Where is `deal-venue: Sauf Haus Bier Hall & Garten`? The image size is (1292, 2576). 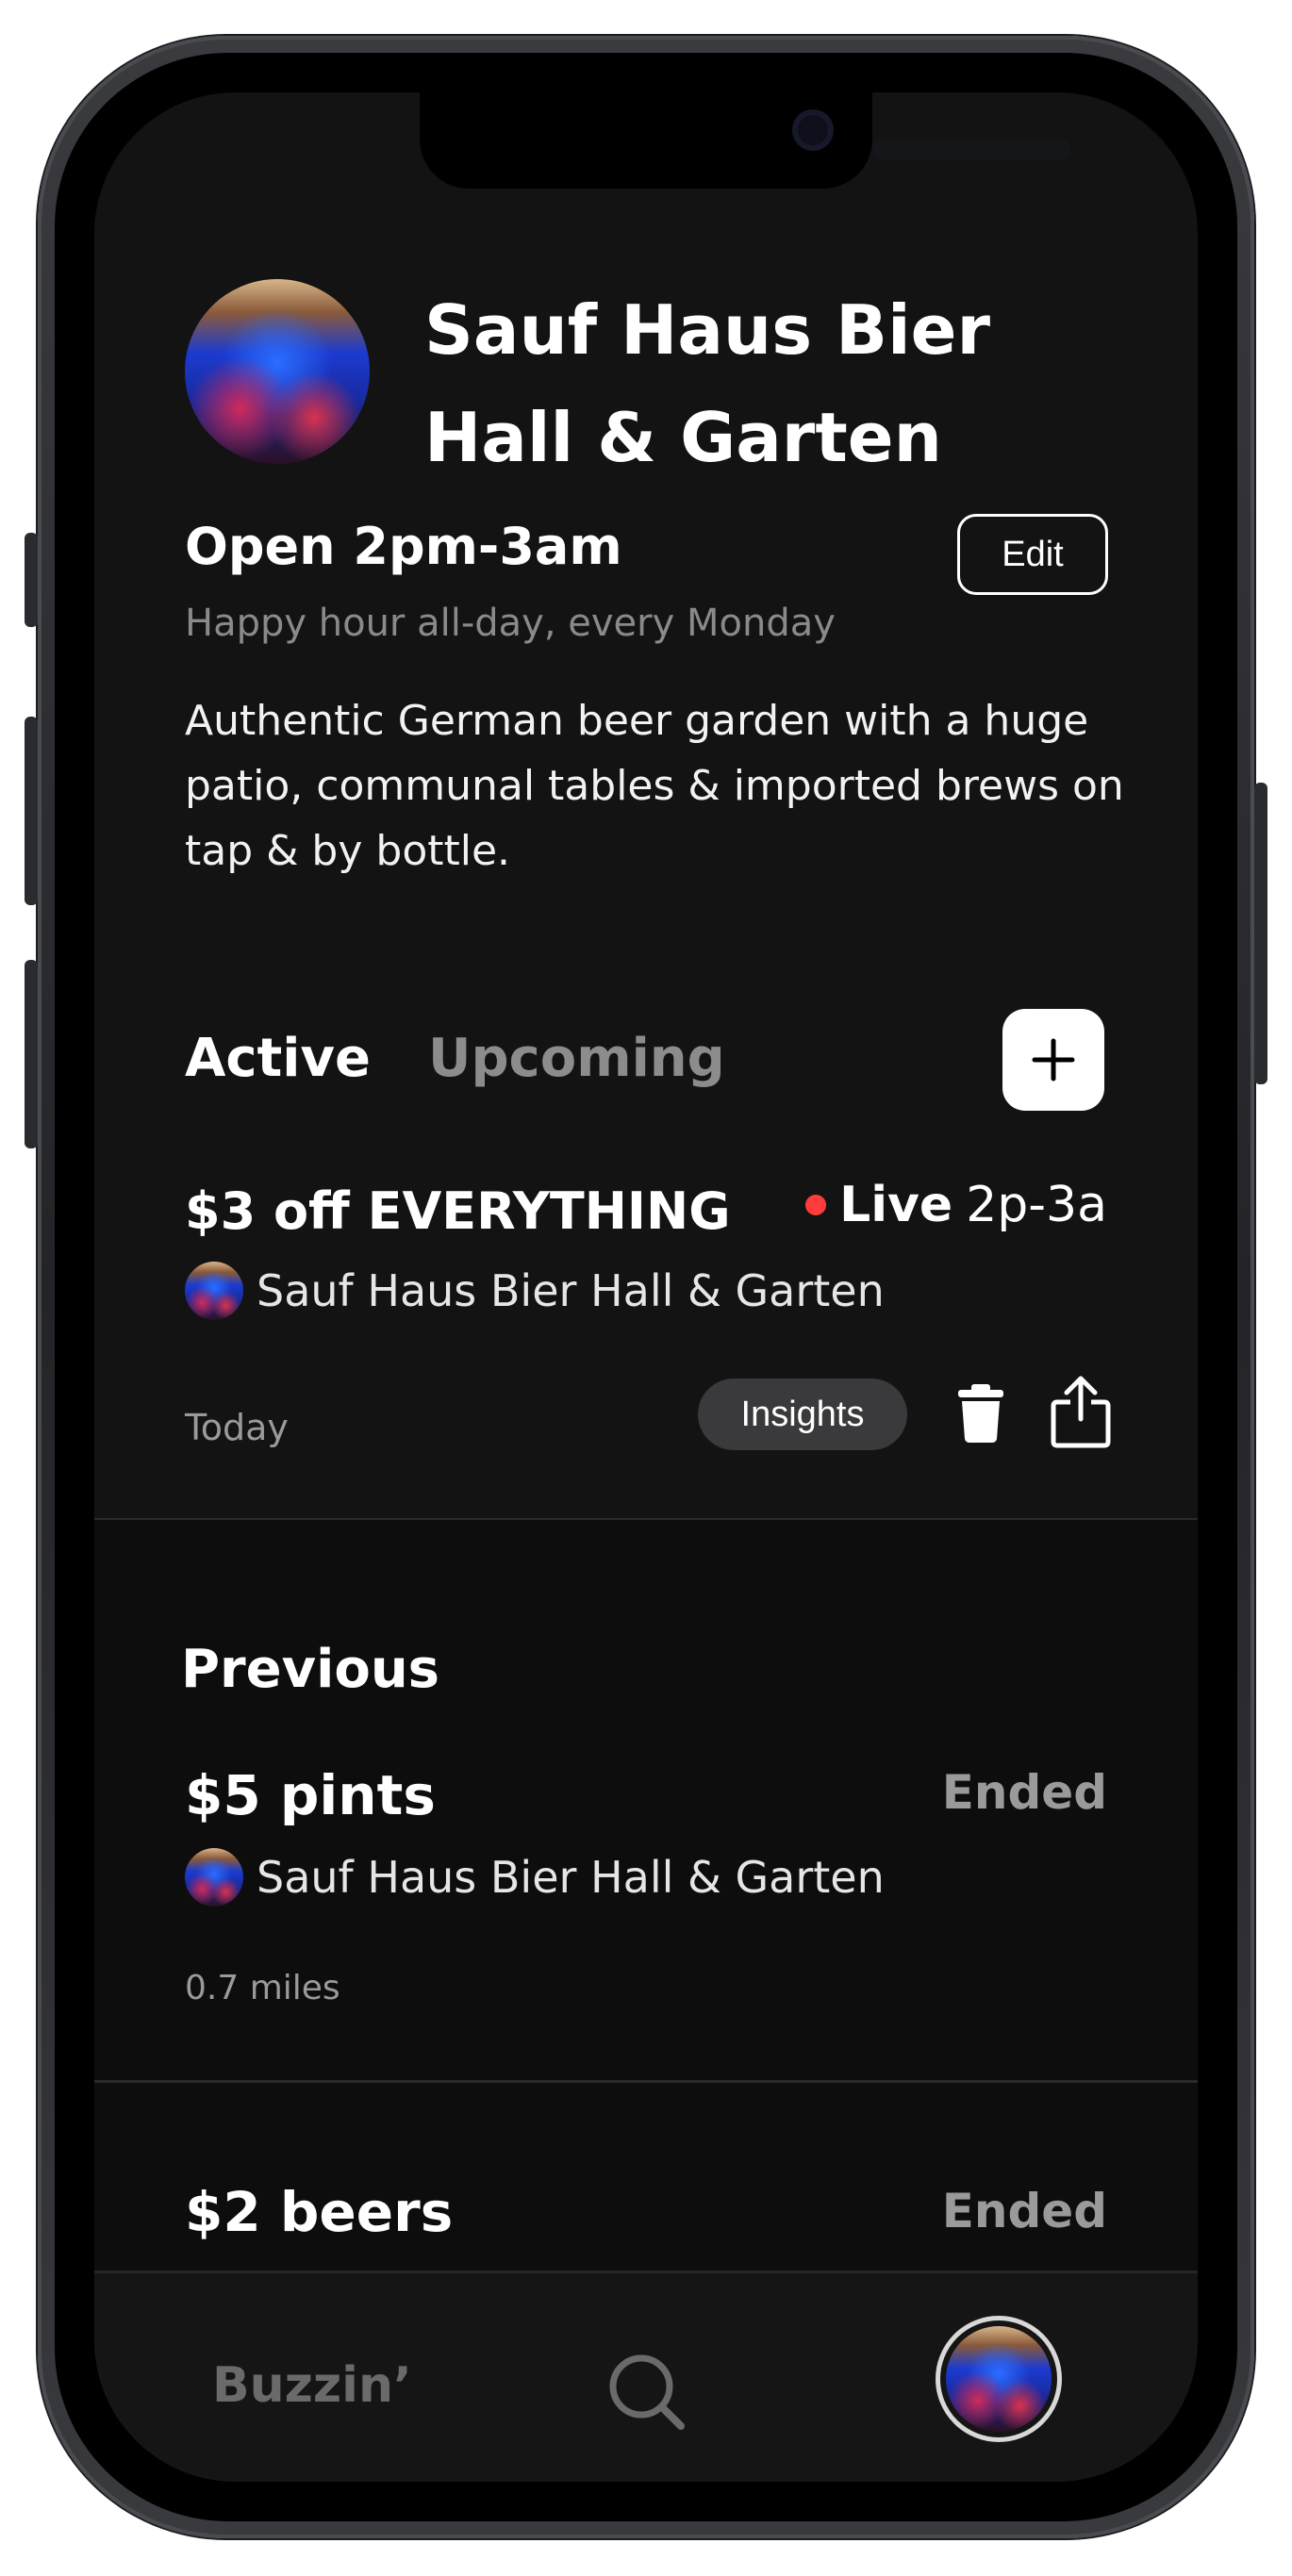
deal-venue: Sauf Haus Bier Hall & Garten is located at coordinates (535, 1291).